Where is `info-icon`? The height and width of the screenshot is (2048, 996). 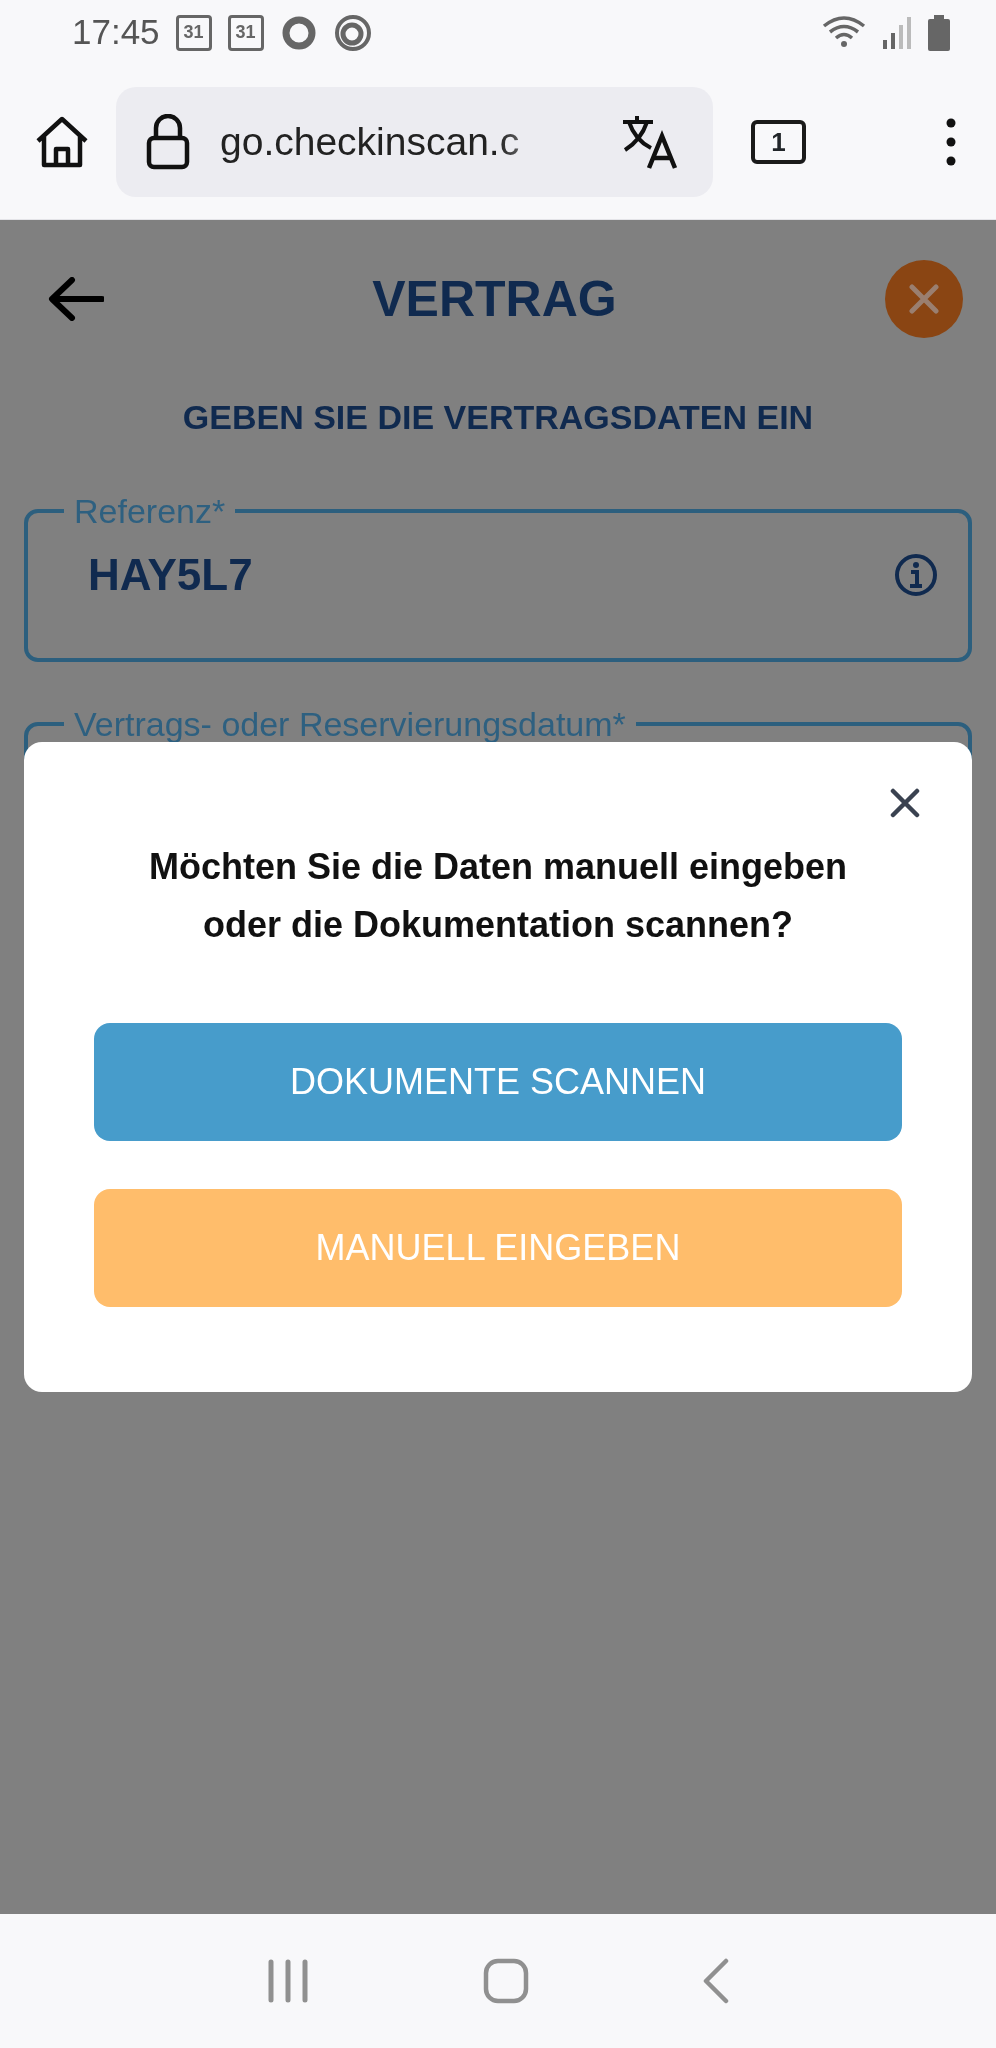 info-icon is located at coordinates (916, 574).